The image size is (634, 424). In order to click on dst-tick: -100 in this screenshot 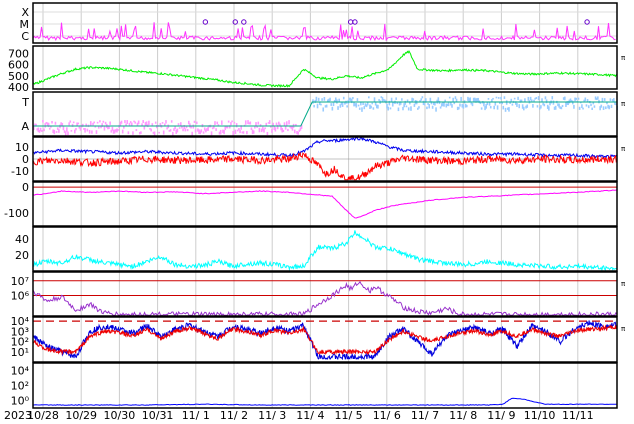, I will do `click(16, 213)`.